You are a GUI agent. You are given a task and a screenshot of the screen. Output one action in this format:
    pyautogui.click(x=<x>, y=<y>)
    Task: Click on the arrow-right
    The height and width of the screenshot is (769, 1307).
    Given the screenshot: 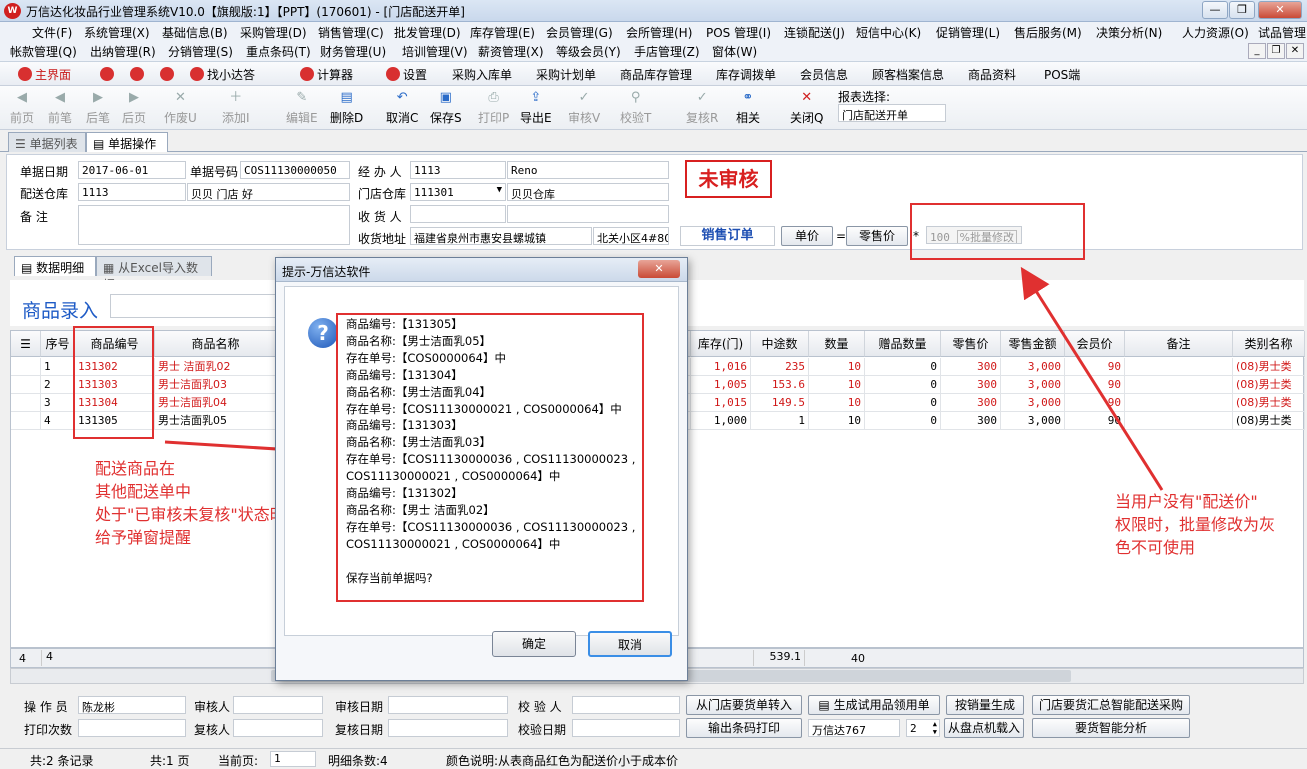 What is the action you would take?
    pyautogui.click(x=1092, y=378)
    